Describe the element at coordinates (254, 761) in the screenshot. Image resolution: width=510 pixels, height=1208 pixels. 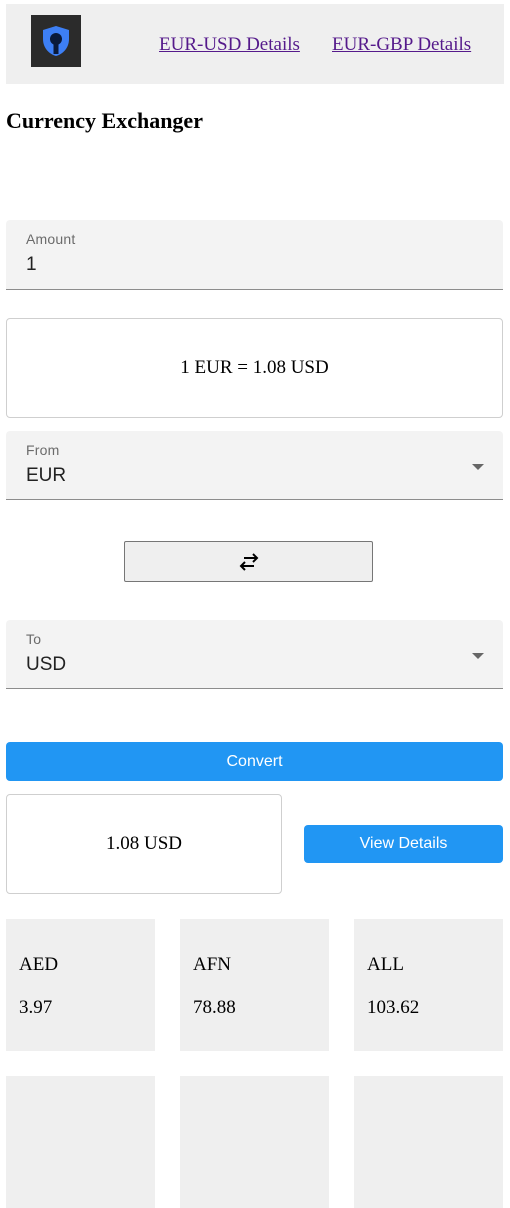
I see `convert-button: Convert` at that location.